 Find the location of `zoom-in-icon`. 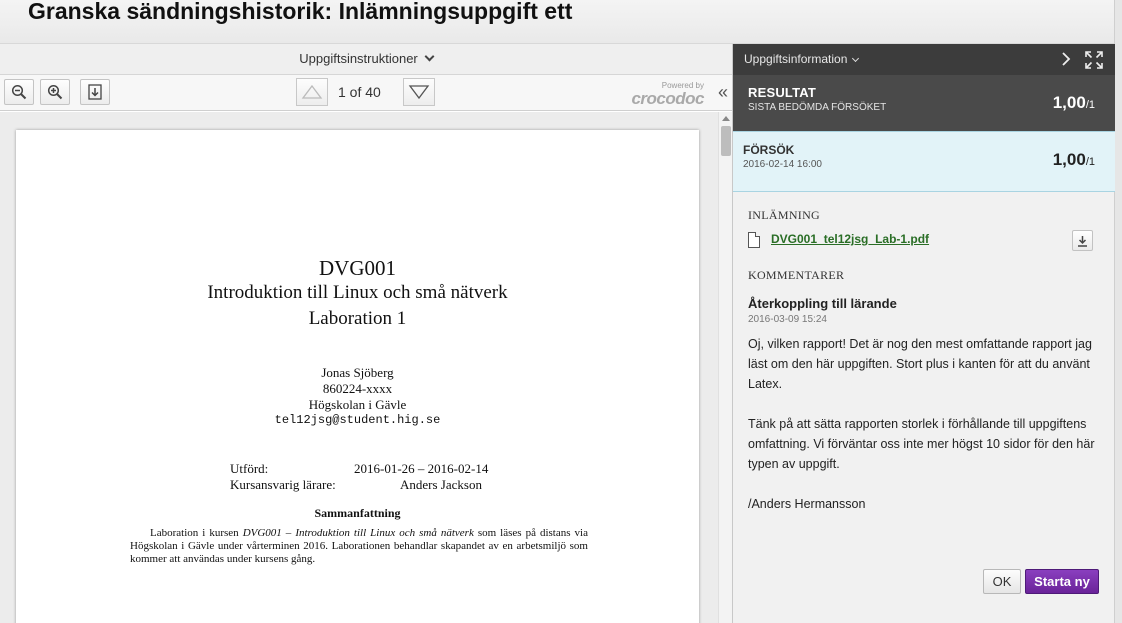

zoom-in-icon is located at coordinates (55, 92).